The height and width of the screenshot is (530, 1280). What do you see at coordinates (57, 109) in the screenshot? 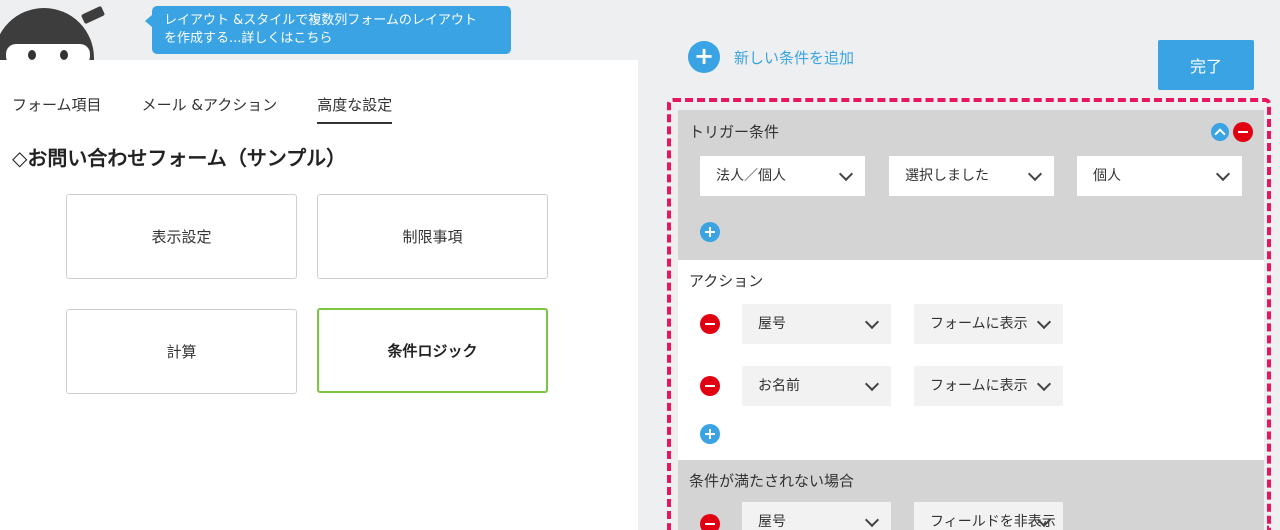
I see `tab-form-fields: フォーム項目` at bounding box center [57, 109].